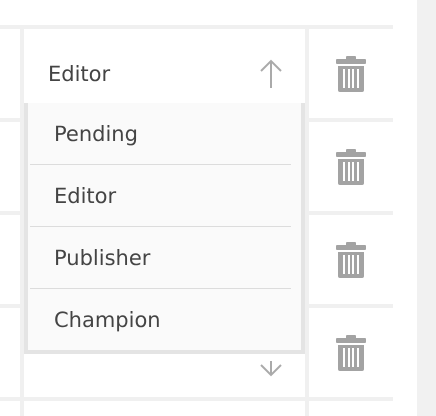 This screenshot has width=436, height=416. Describe the element at coordinates (160, 134) in the screenshot. I see `dropdown-option: Pending` at that location.